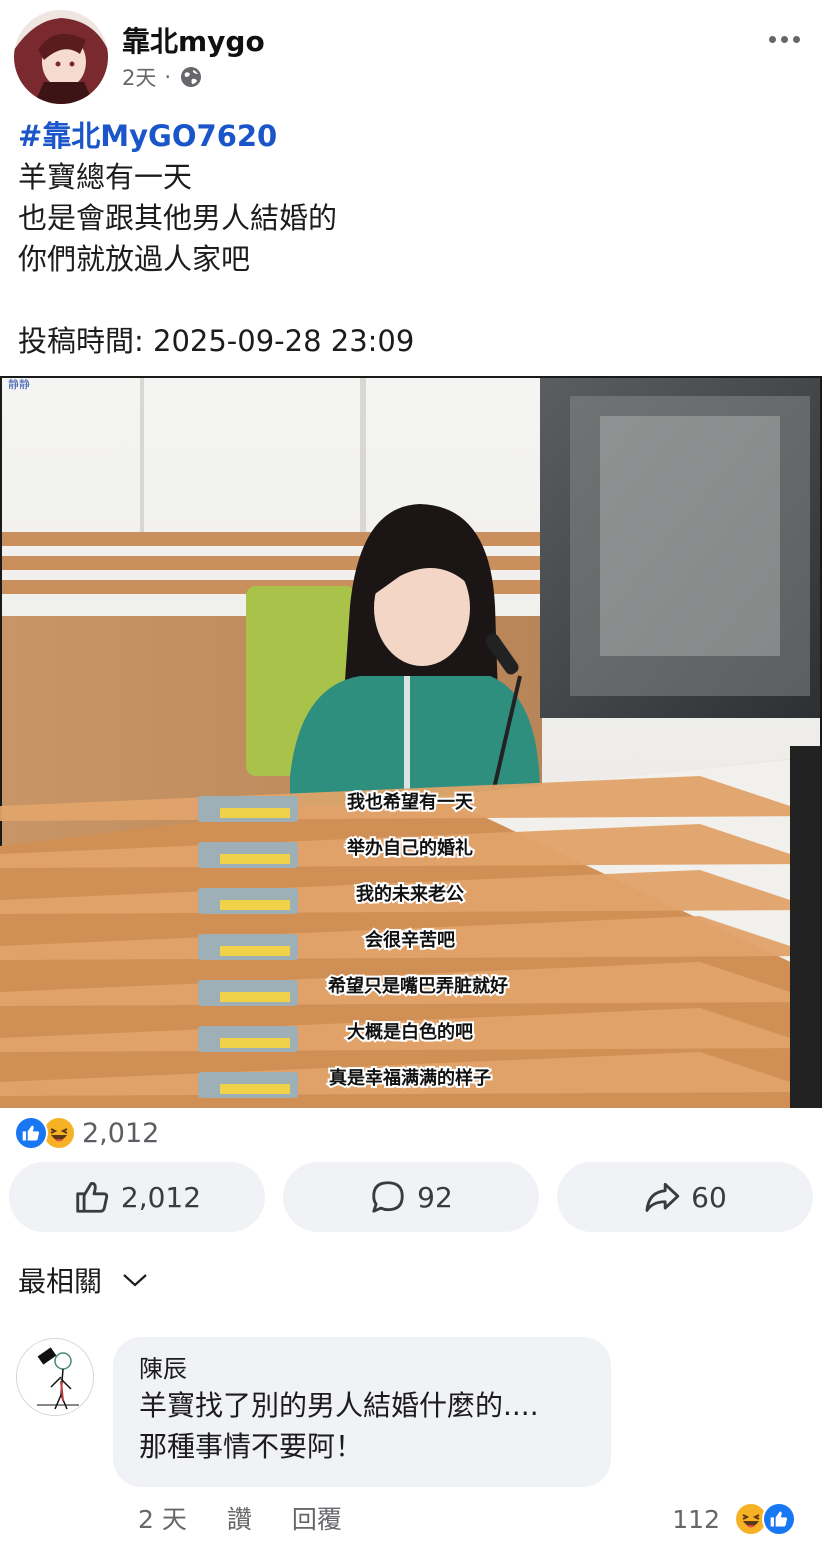  What do you see at coordinates (362, 1369) in the screenshot?
I see `commenter-name: 陳辰` at bounding box center [362, 1369].